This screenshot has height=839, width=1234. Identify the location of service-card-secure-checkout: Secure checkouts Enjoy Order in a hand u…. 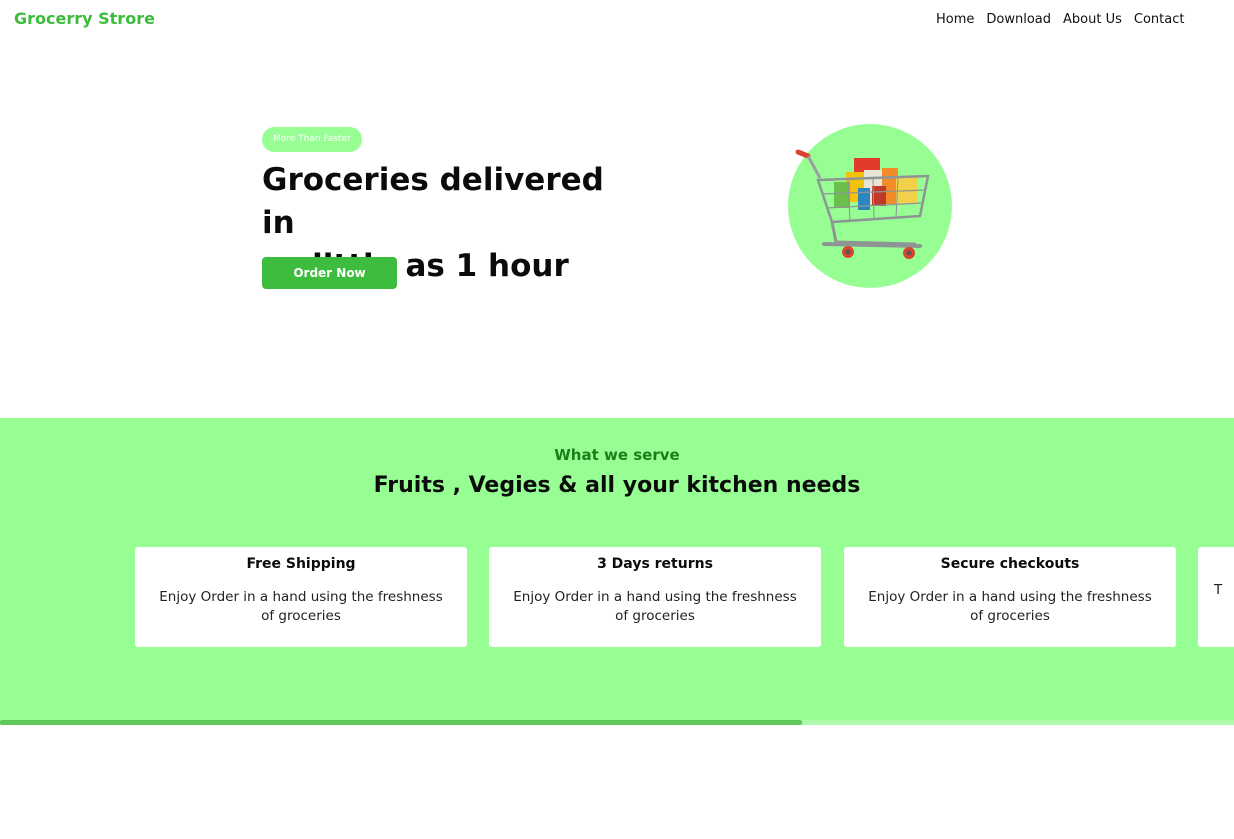
(1010, 597).